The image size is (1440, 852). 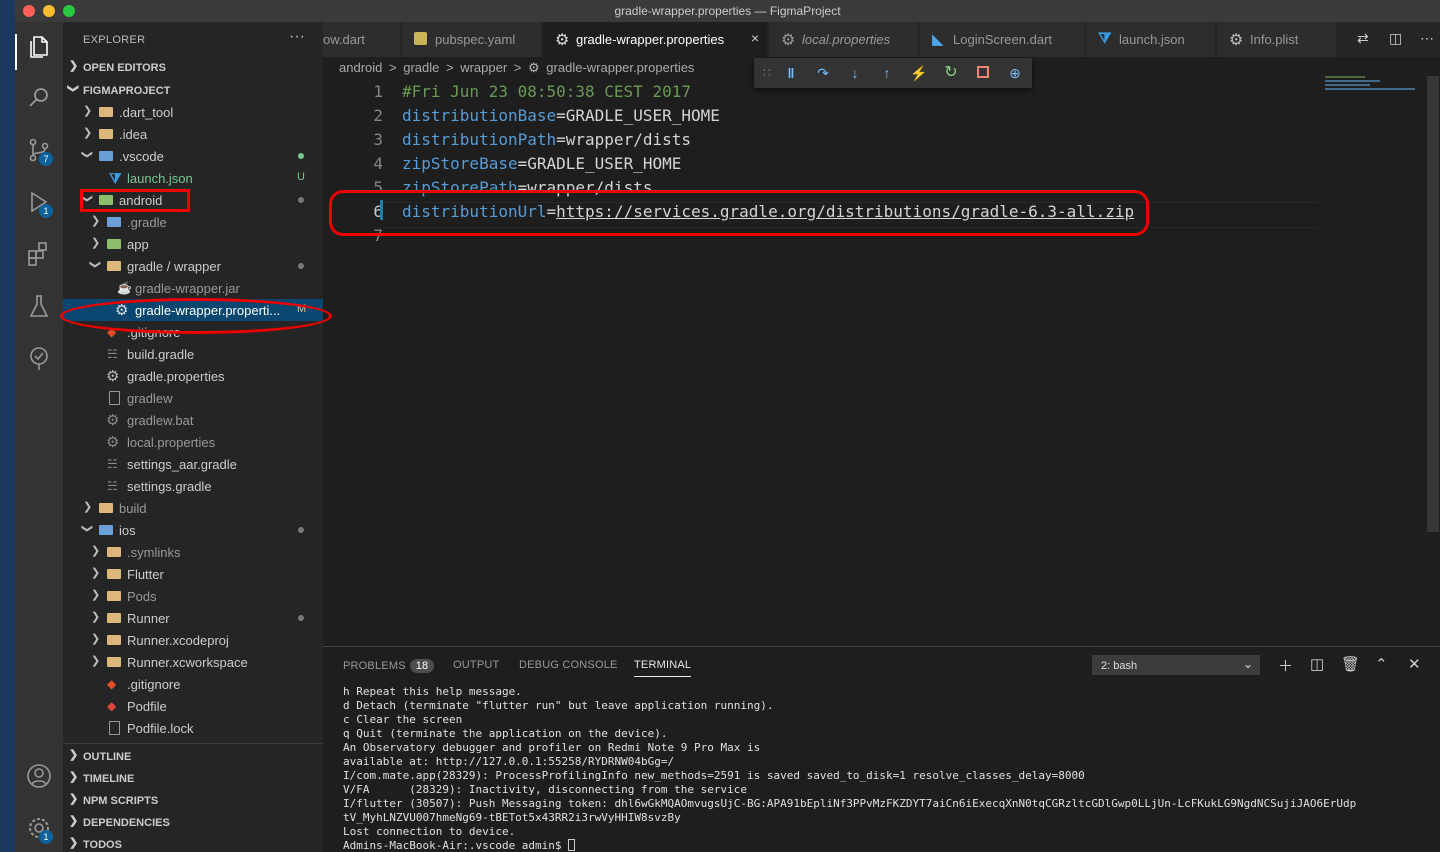 What do you see at coordinates (193, 156) in the screenshot?
I see `tree-item-vscode: ❯ .vscode` at bounding box center [193, 156].